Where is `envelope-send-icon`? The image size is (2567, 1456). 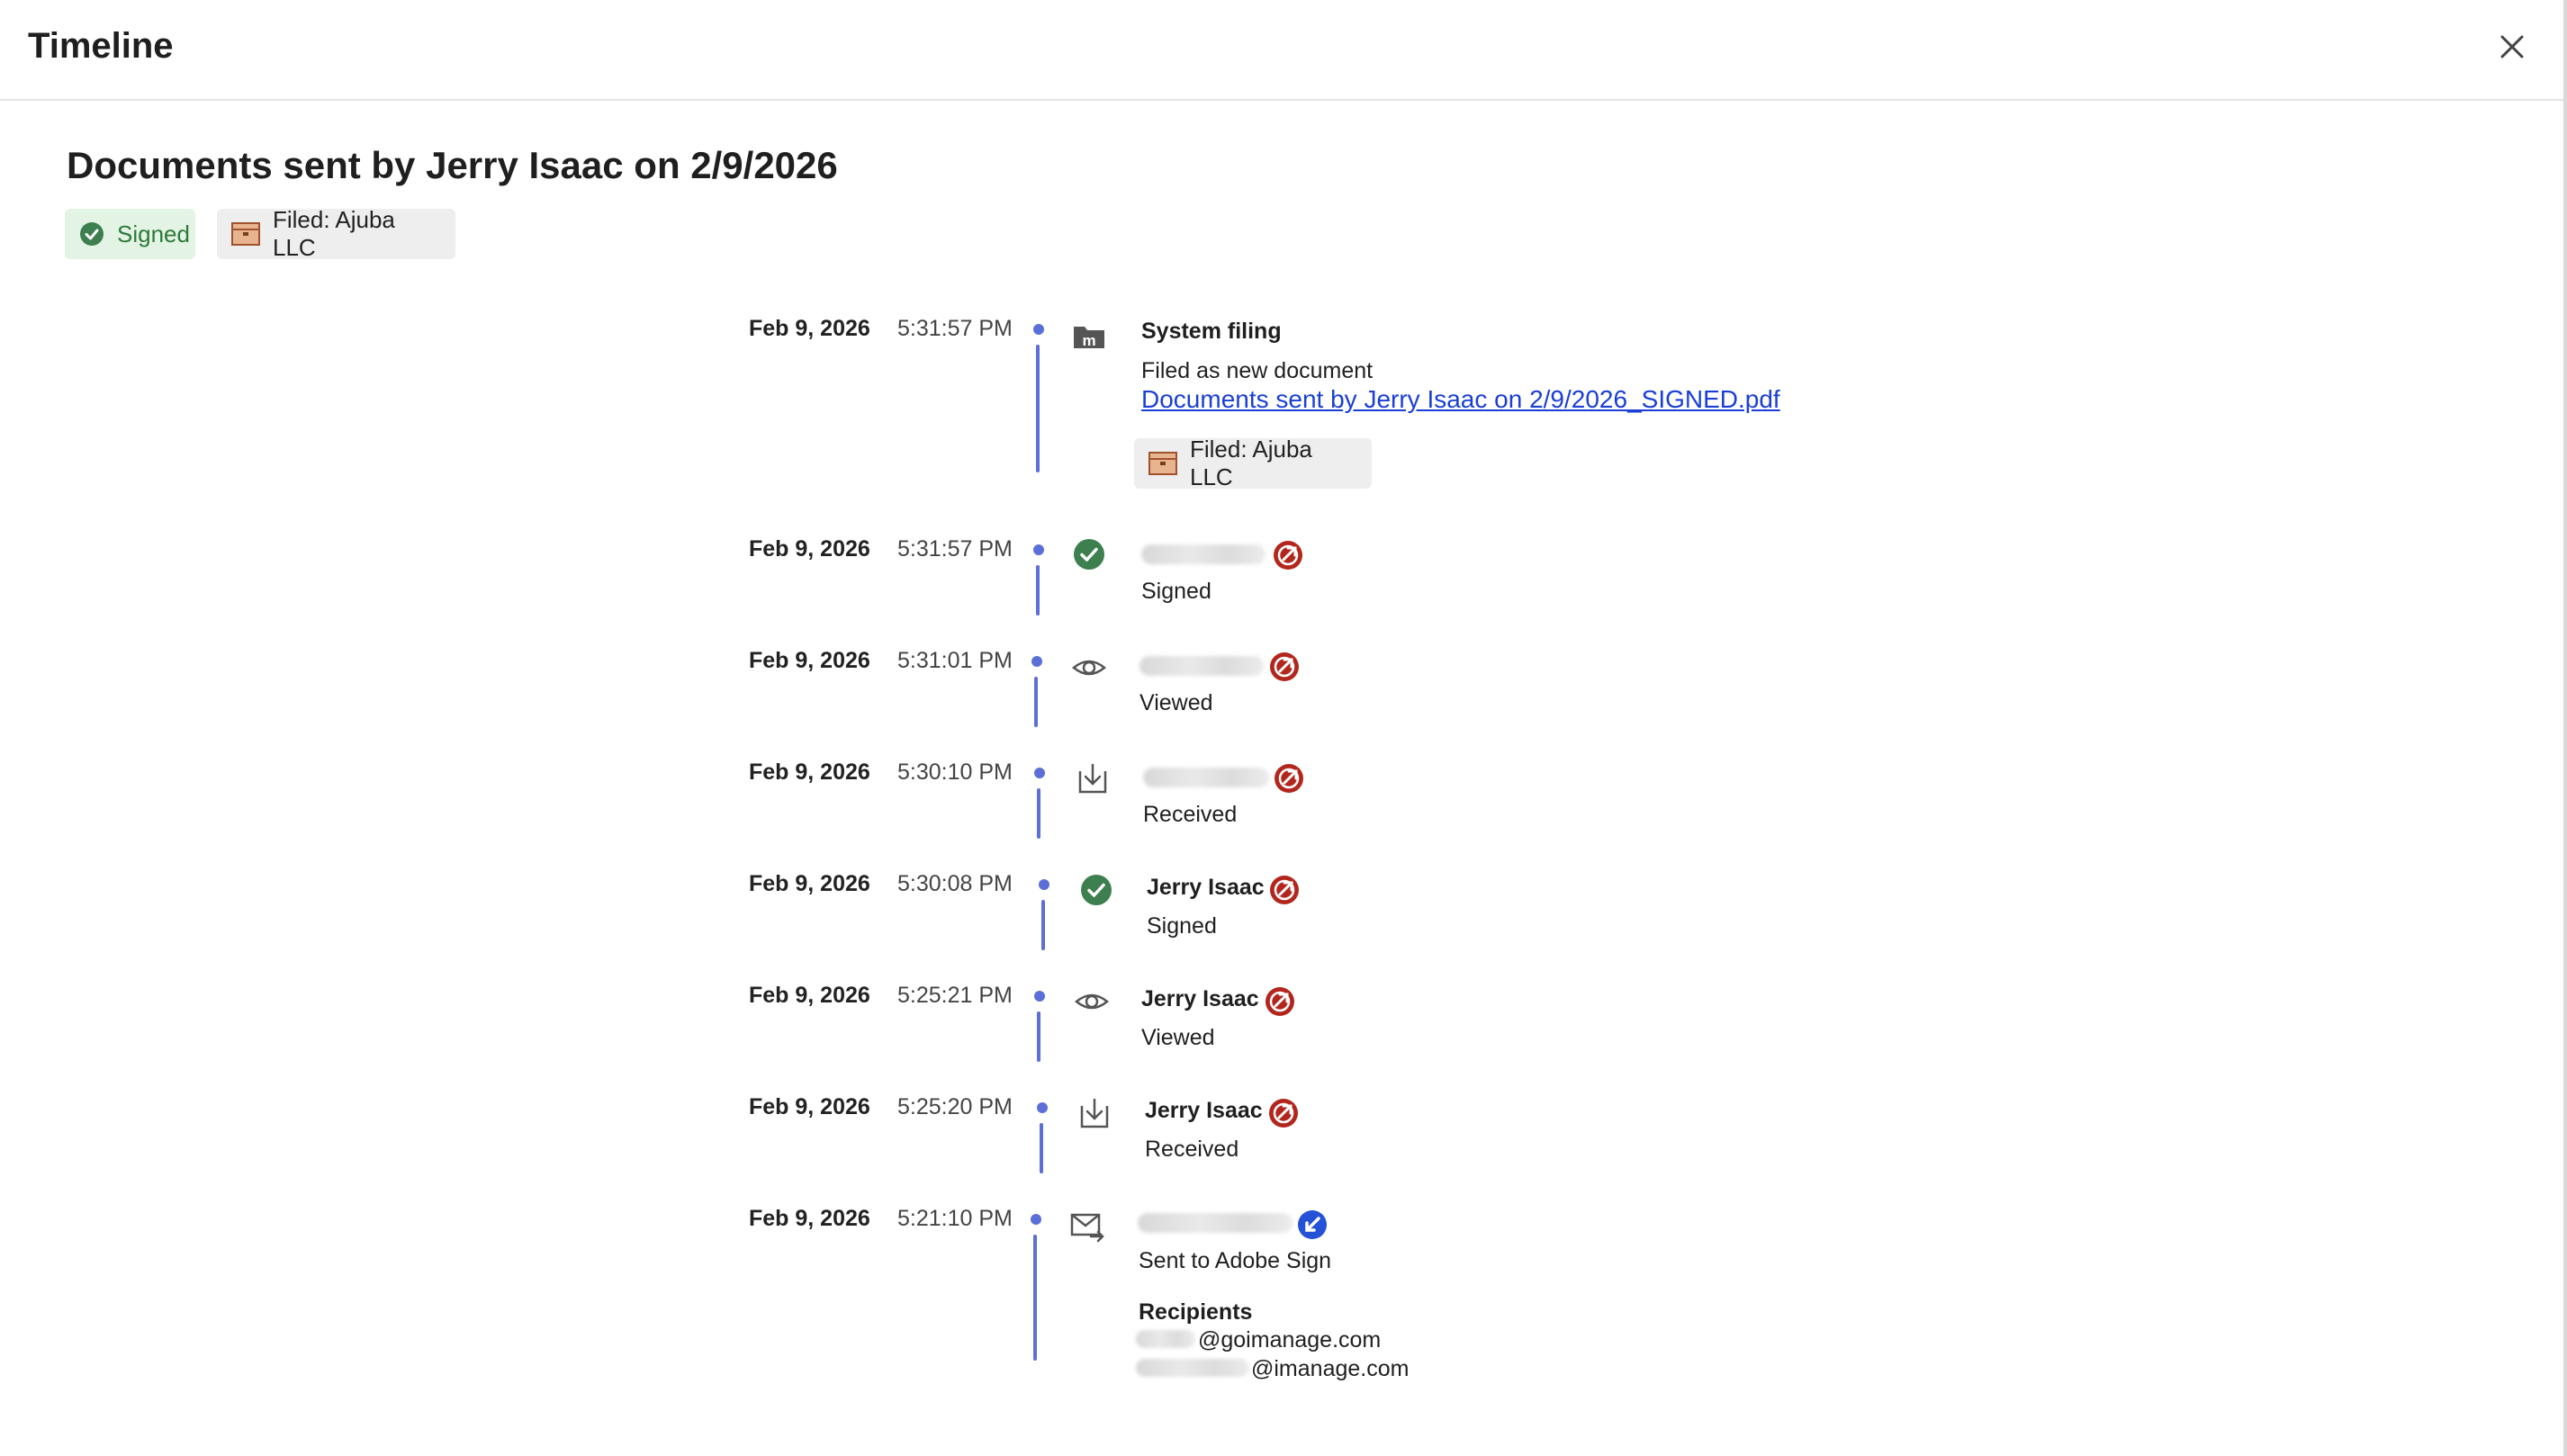 envelope-send-icon is located at coordinates (1087, 1228).